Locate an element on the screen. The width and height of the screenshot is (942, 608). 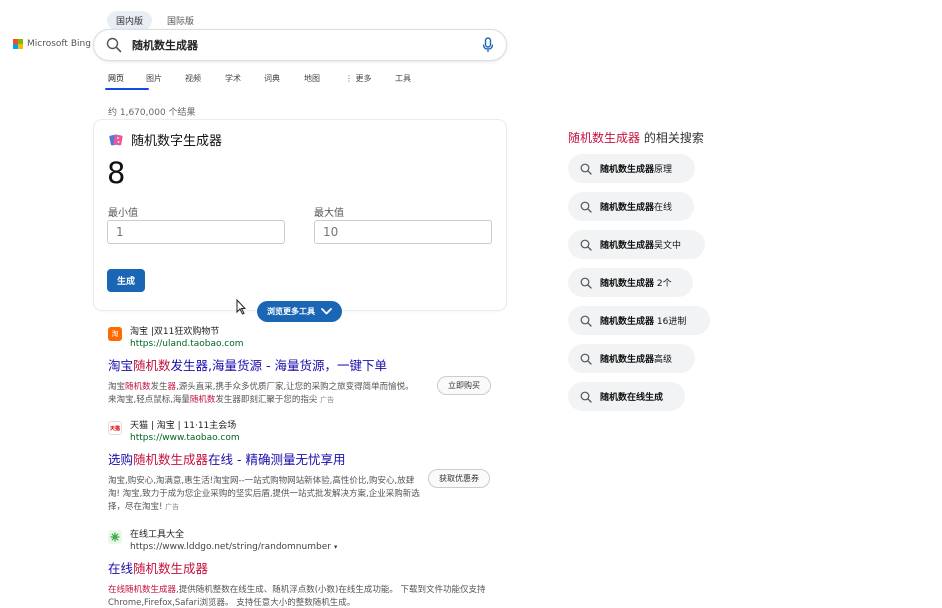
bing-logo: Microsoft Bing is located at coordinates (52, 44).